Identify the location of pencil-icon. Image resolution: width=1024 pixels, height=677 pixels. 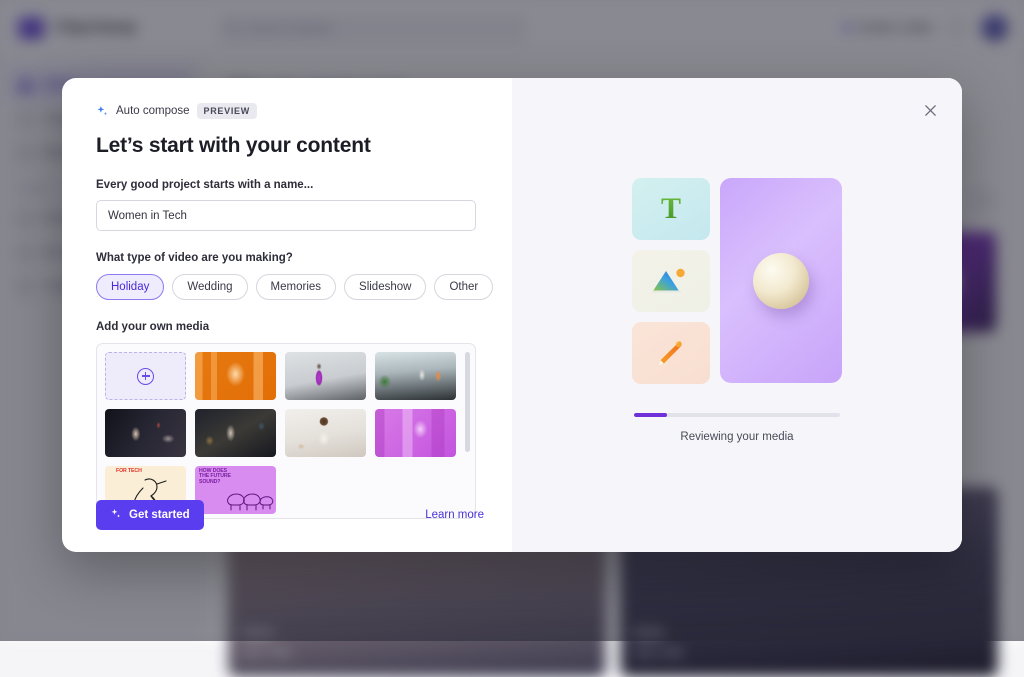
(671, 353).